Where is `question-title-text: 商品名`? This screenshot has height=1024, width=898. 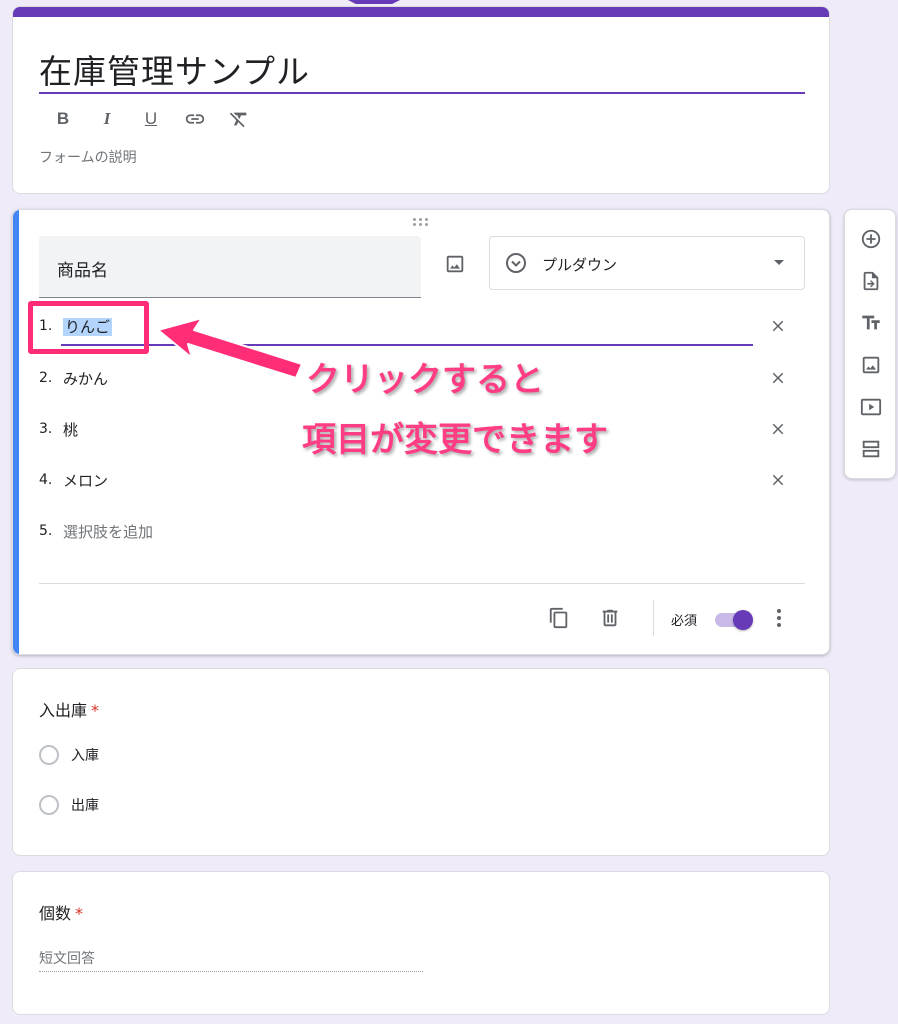 question-title-text: 商品名 is located at coordinates (82, 271).